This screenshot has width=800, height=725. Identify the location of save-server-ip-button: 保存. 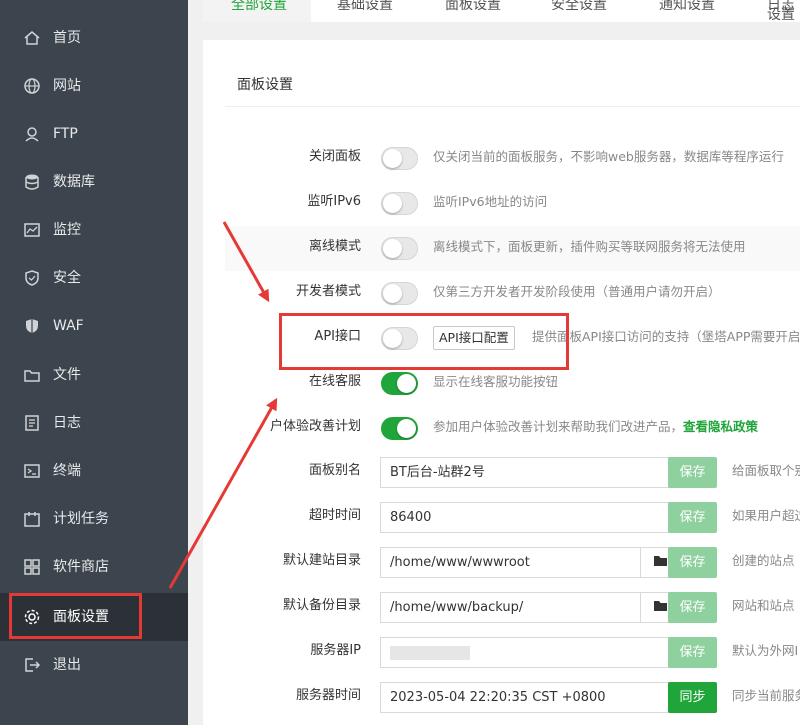
(692, 652).